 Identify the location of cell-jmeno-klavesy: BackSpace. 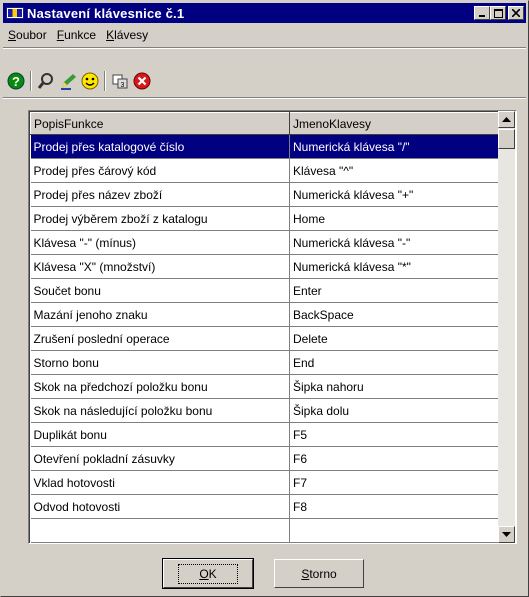
(393, 314).